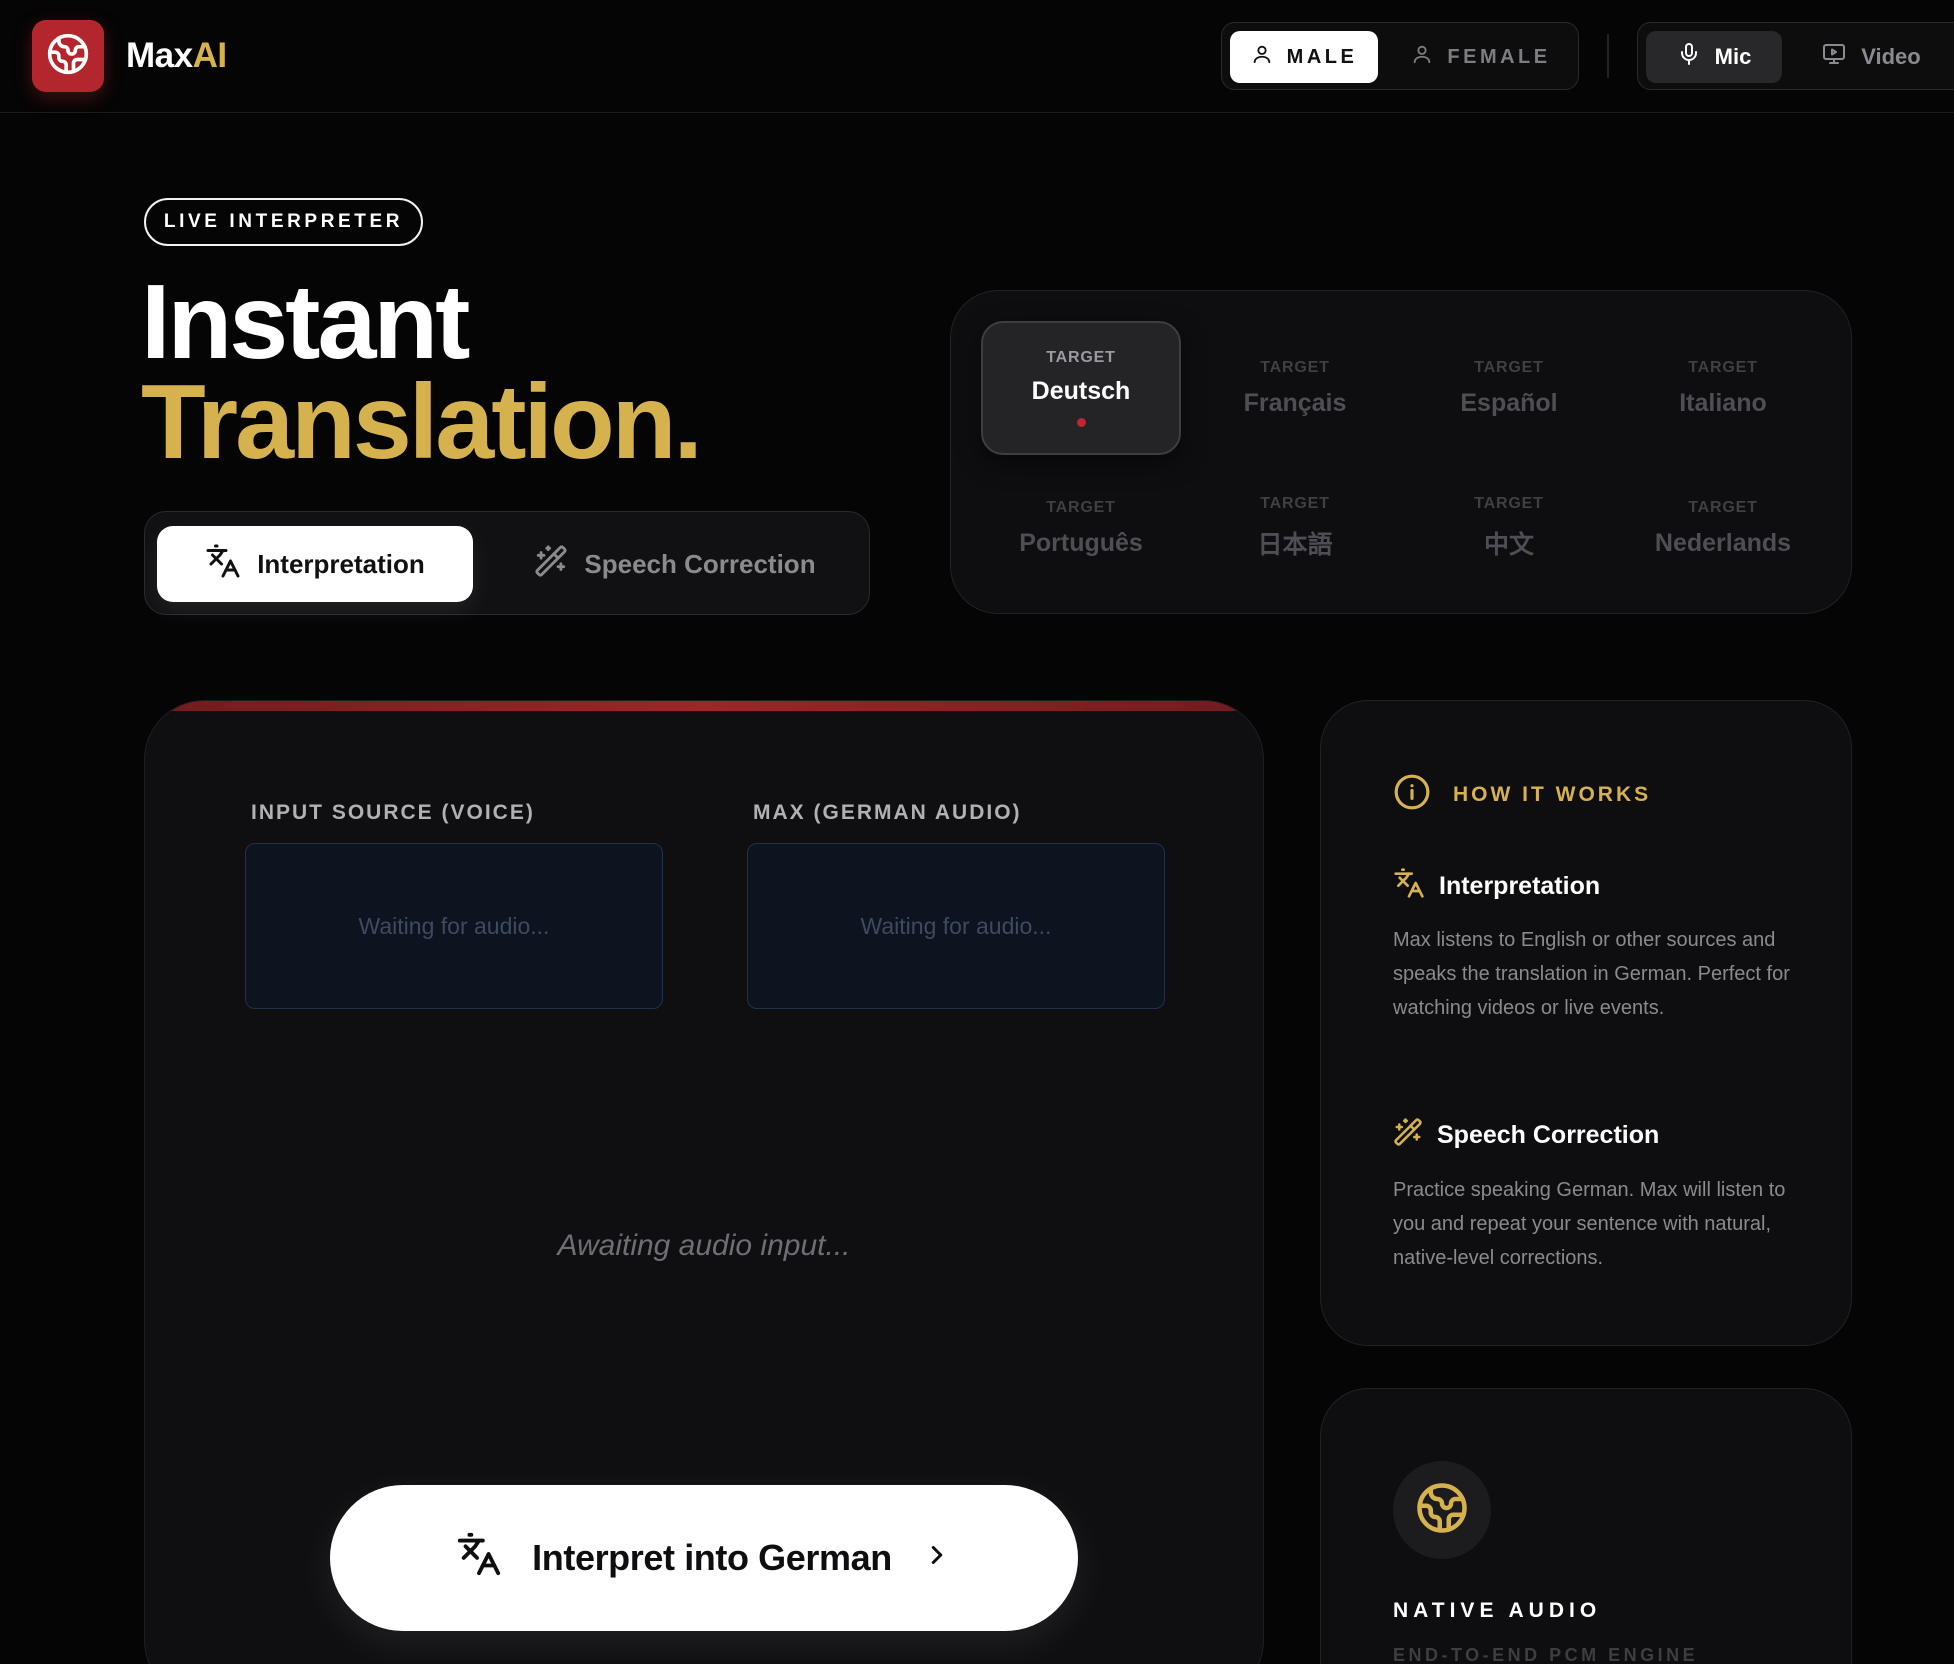 This screenshot has height=1664, width=1954. I want to click on top-bar: MaxAI MALE FEMALE Mic Video, so click(977, 56).